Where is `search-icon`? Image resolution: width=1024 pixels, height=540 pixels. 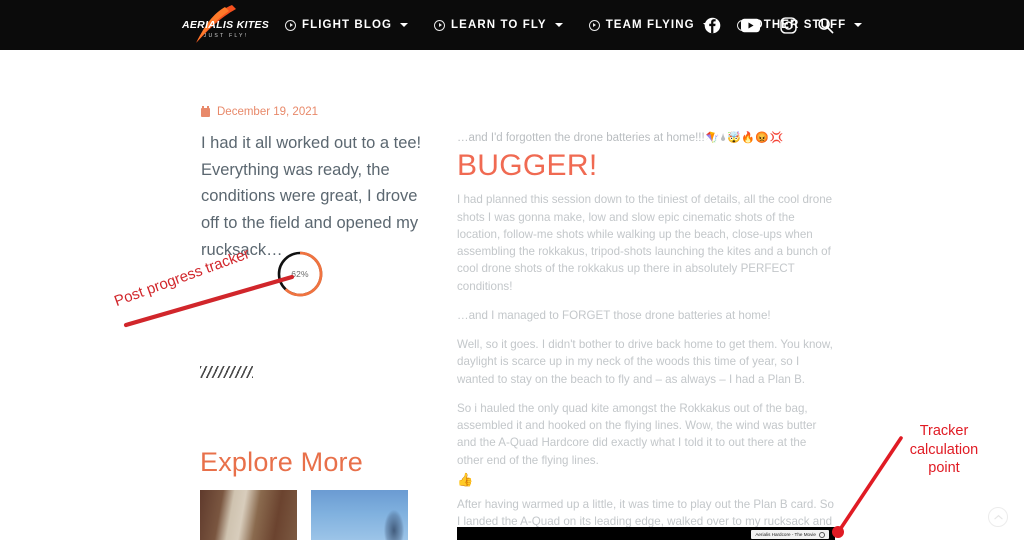 search-icon is located at coordinates (825, 25).